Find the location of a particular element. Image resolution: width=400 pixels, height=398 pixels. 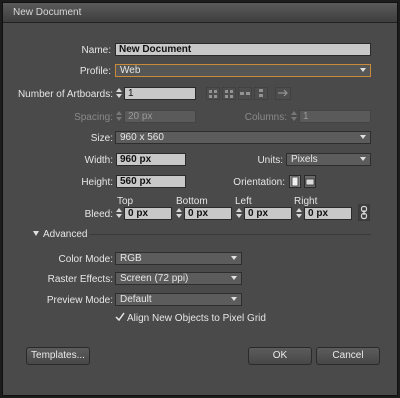

advanced-divider is located at coordinates (230, 234).